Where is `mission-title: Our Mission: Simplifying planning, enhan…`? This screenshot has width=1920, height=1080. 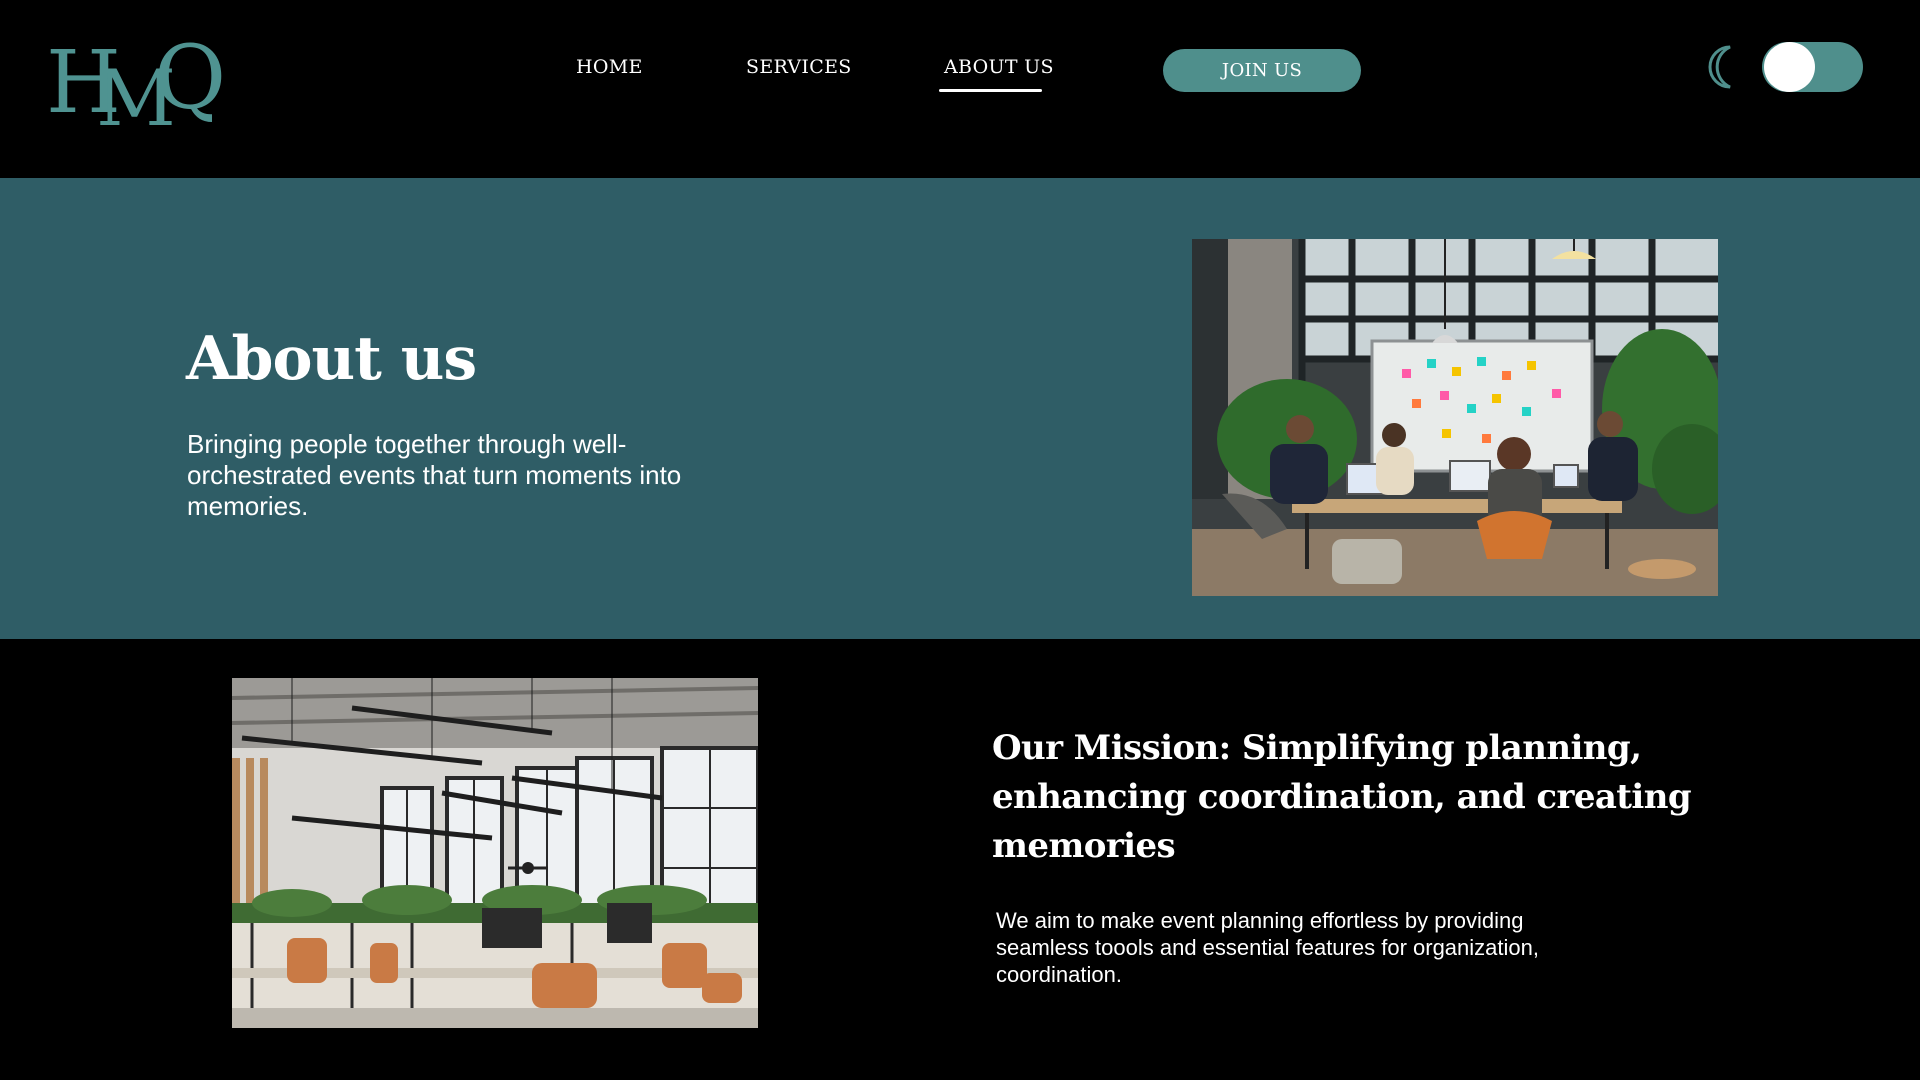
mission-title: Our Mission: Simplifying planning, enhan… is located at coordinates (1342, 797).